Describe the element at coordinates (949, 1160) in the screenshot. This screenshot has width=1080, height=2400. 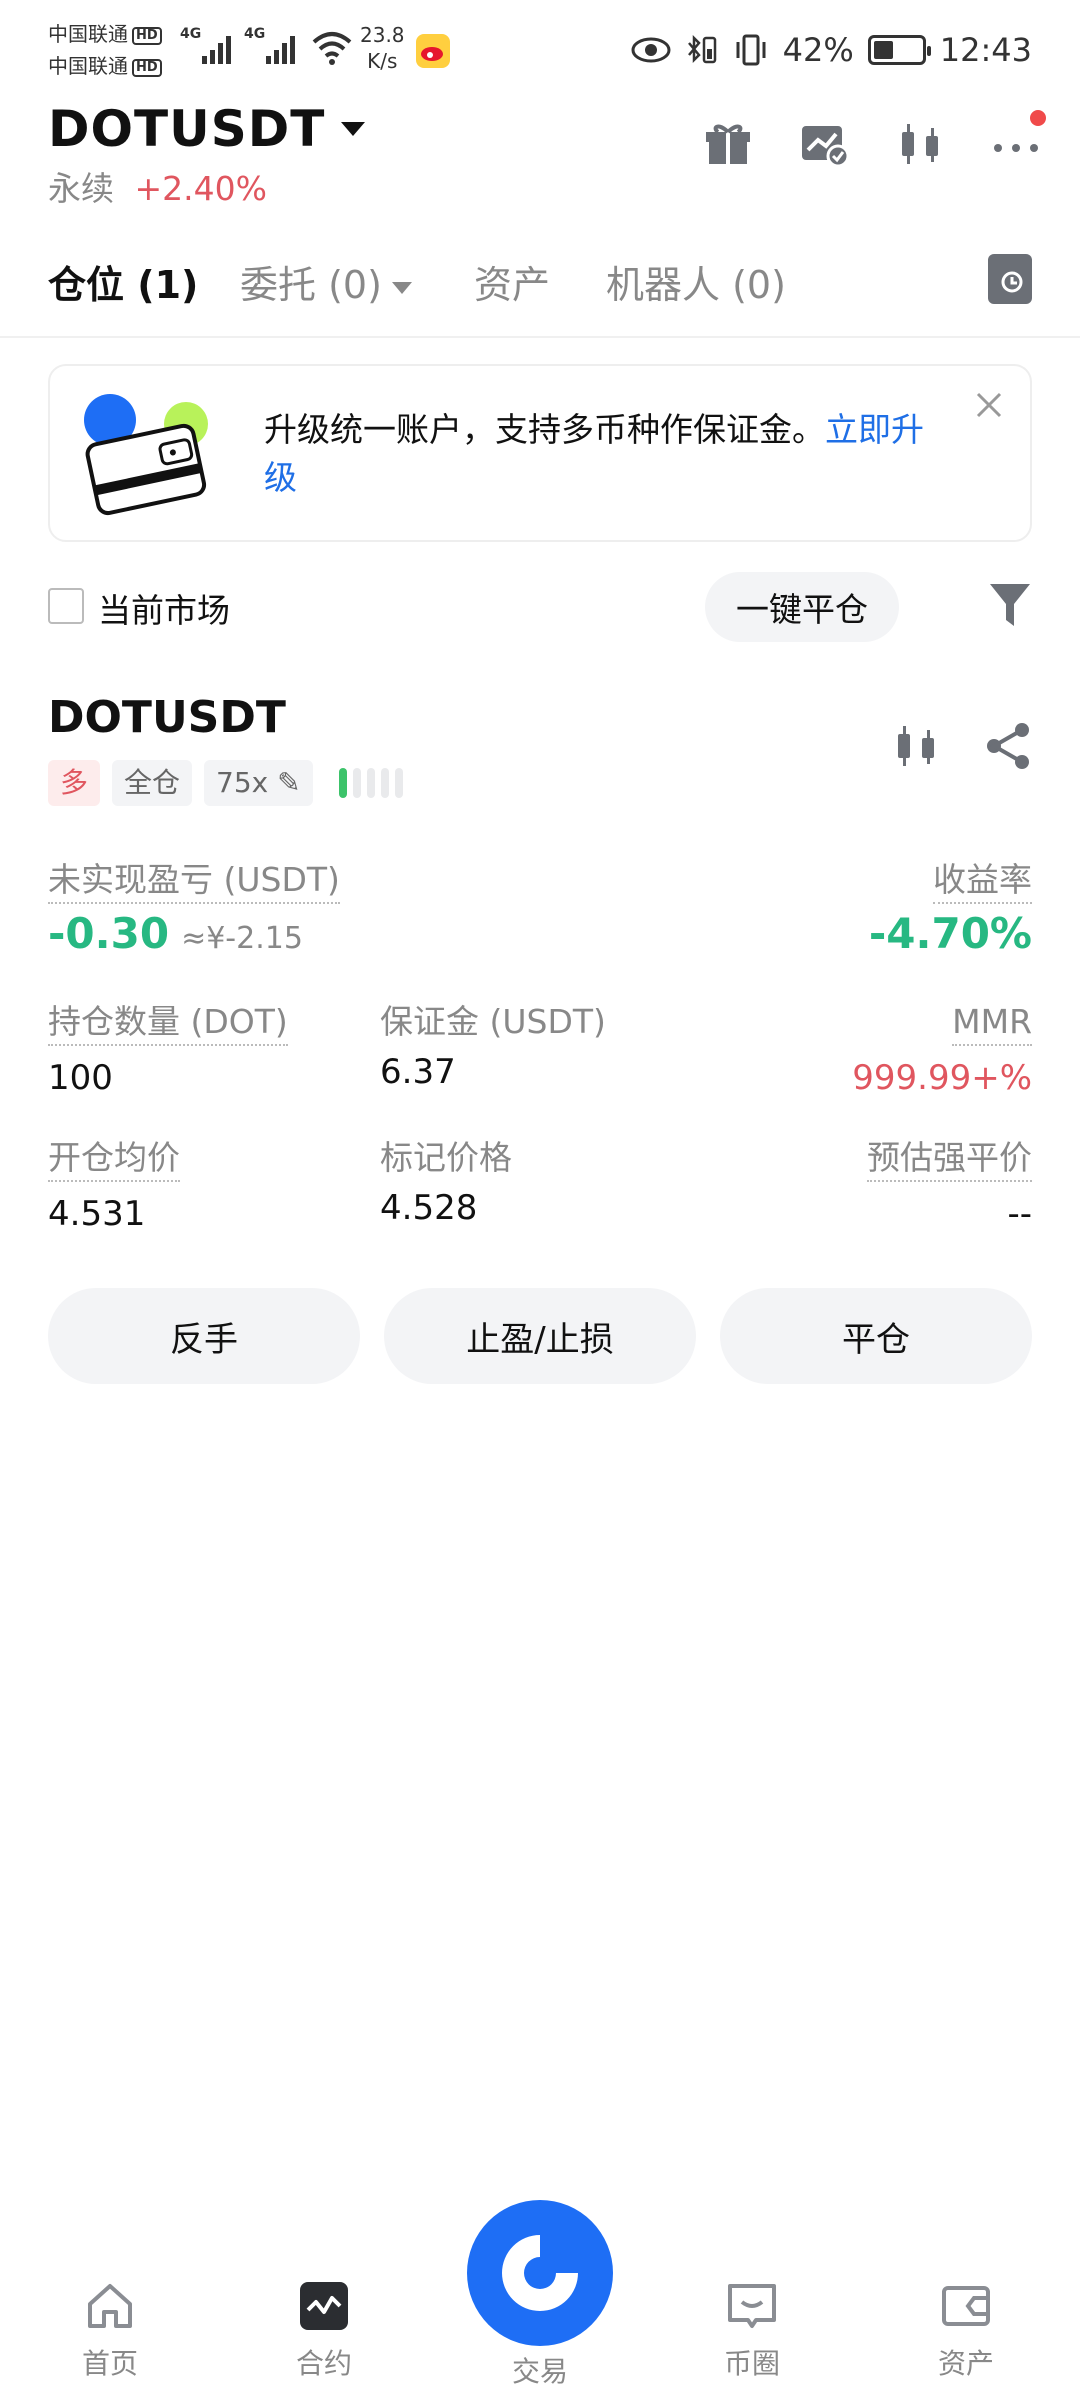
I see `liq-price-label: 预估强平价` at that location.